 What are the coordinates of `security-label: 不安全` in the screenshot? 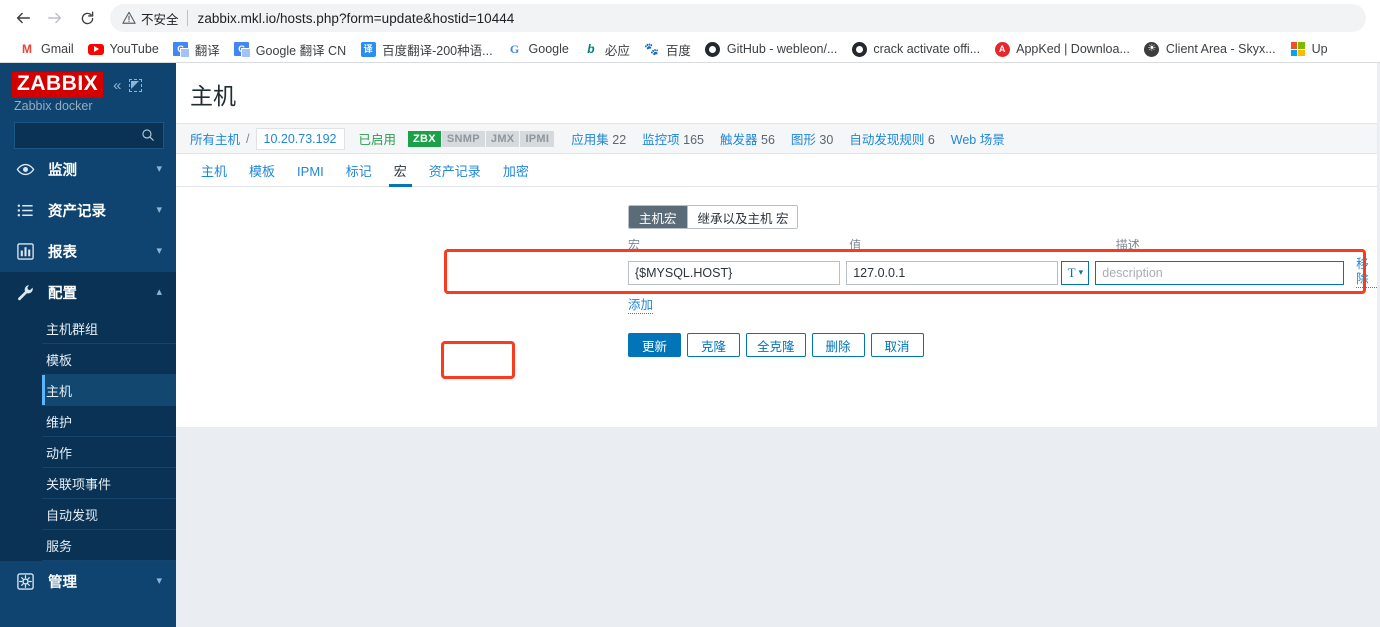 It's located at (160, 19).